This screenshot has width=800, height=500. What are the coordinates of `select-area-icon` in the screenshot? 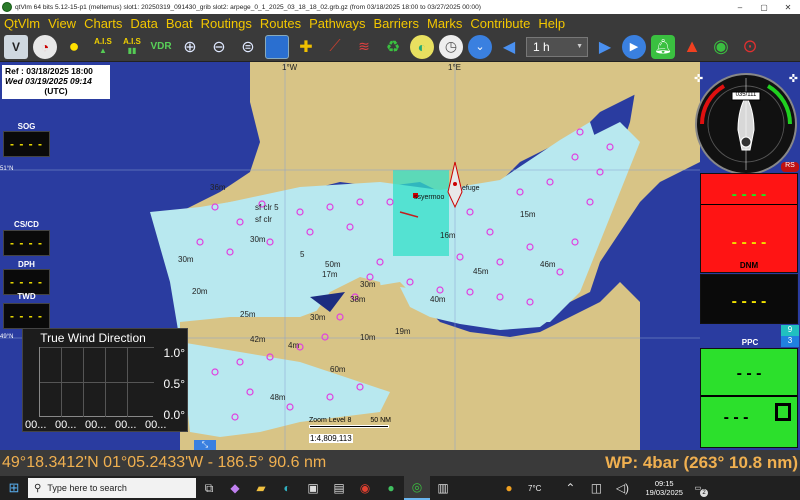 It's located at (277, 46).